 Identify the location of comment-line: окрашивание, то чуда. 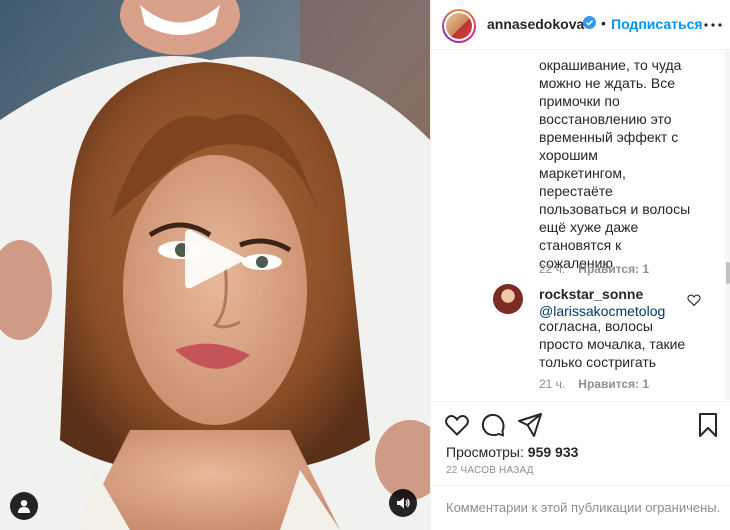
(610, 65).